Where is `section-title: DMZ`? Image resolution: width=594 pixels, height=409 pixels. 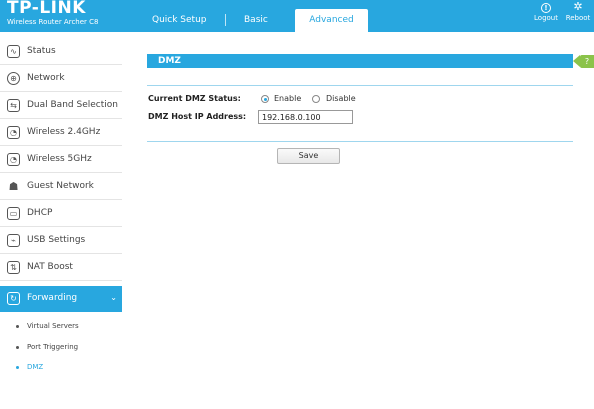
section-title: DMZ is located at coordinates (169, 61).